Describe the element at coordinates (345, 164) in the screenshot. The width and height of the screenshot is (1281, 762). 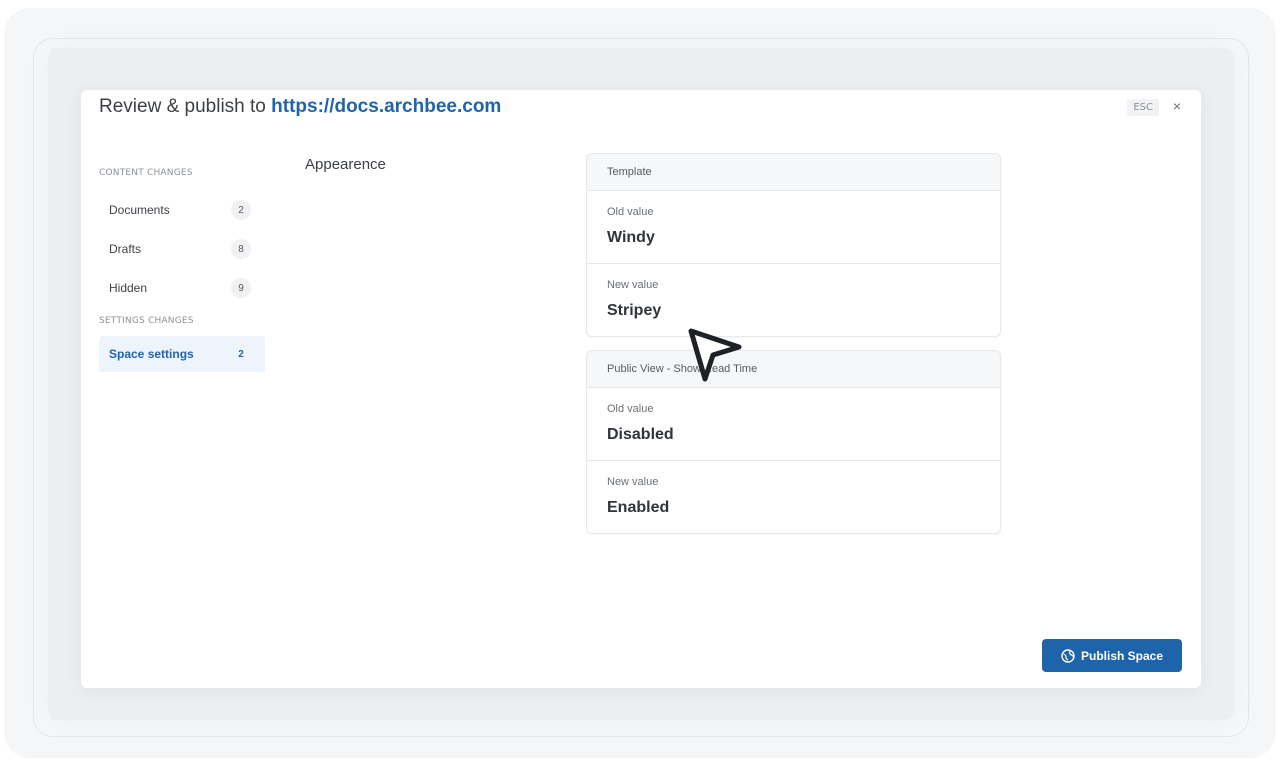
I see `group-heading: Appearence` at that location.